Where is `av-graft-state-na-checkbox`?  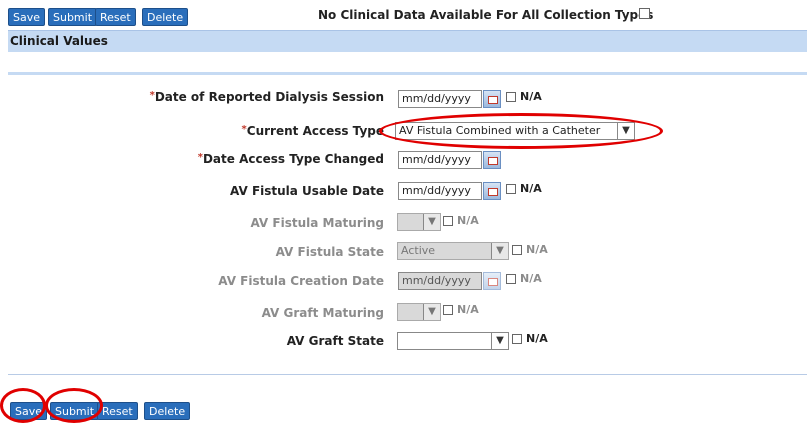 av-graft-state-na-checkbox is located at coordinates (517, 339).